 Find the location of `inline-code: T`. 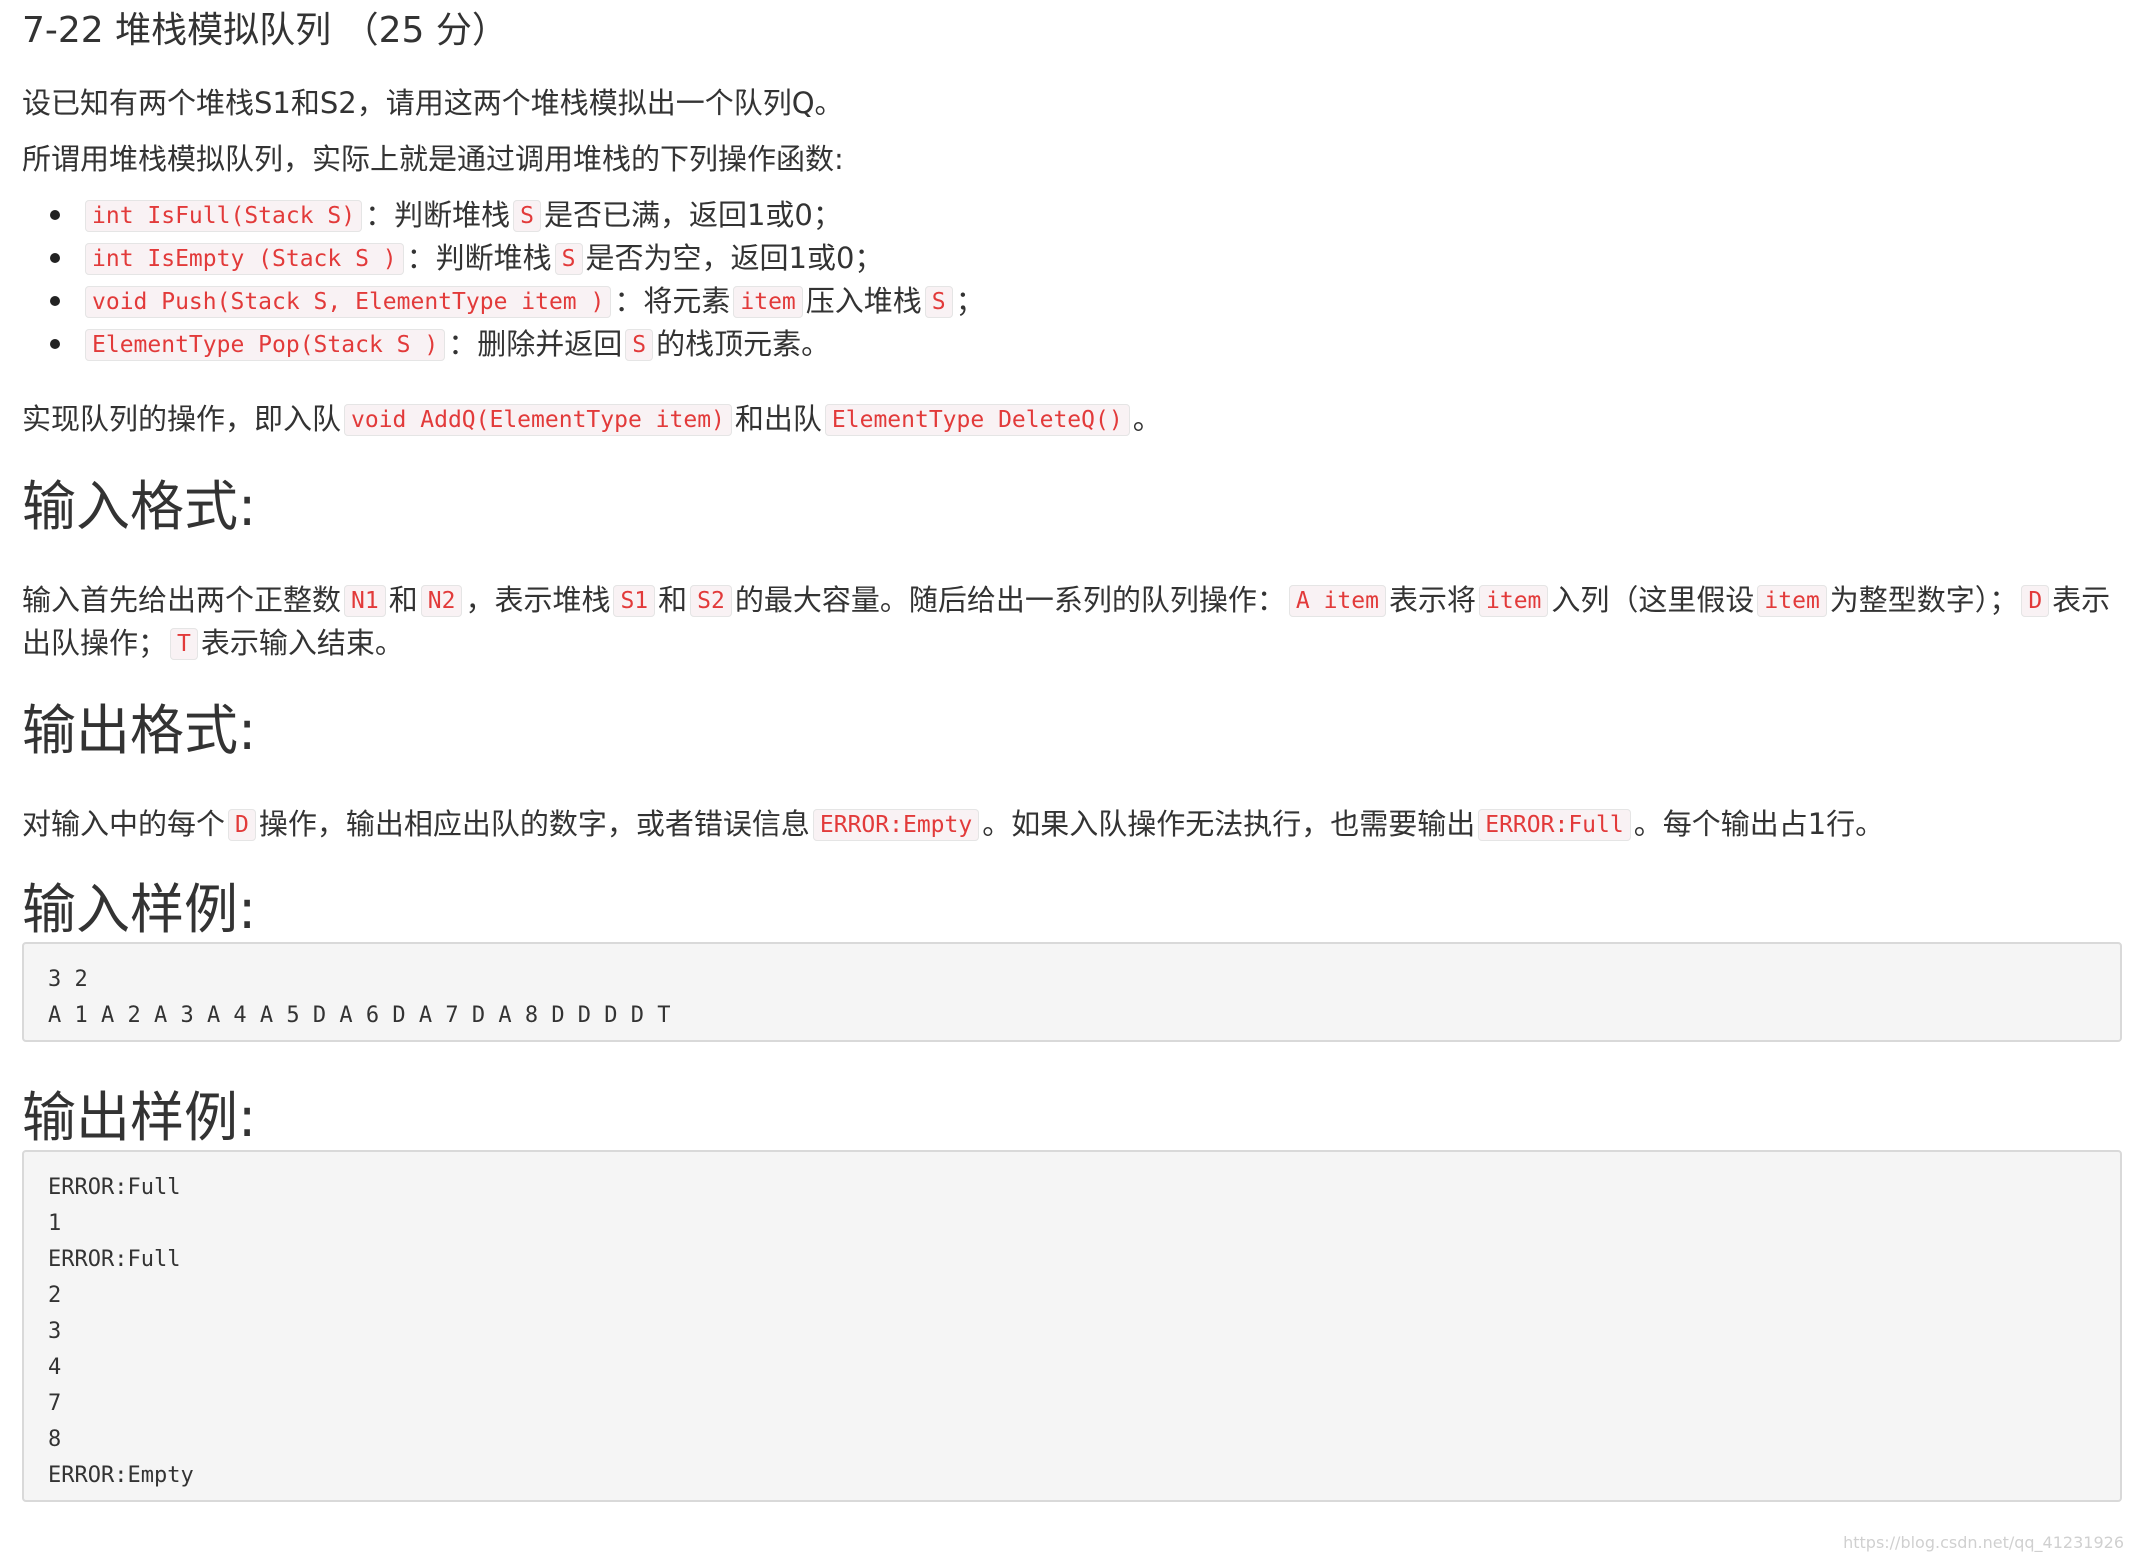

inline-code: T is located at coordinates (184, 644).